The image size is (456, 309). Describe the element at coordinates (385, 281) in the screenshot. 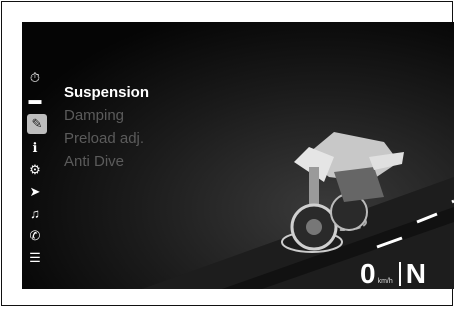

I see `speed-unit: km/h` at that location.